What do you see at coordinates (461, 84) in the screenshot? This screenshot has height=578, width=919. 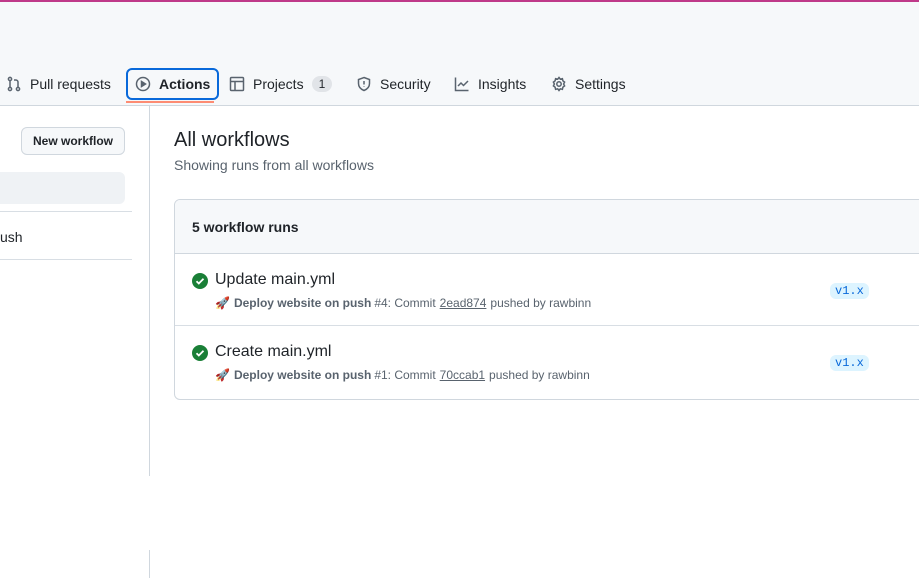 I see `graph-icon` at bounding box center [461, 84].